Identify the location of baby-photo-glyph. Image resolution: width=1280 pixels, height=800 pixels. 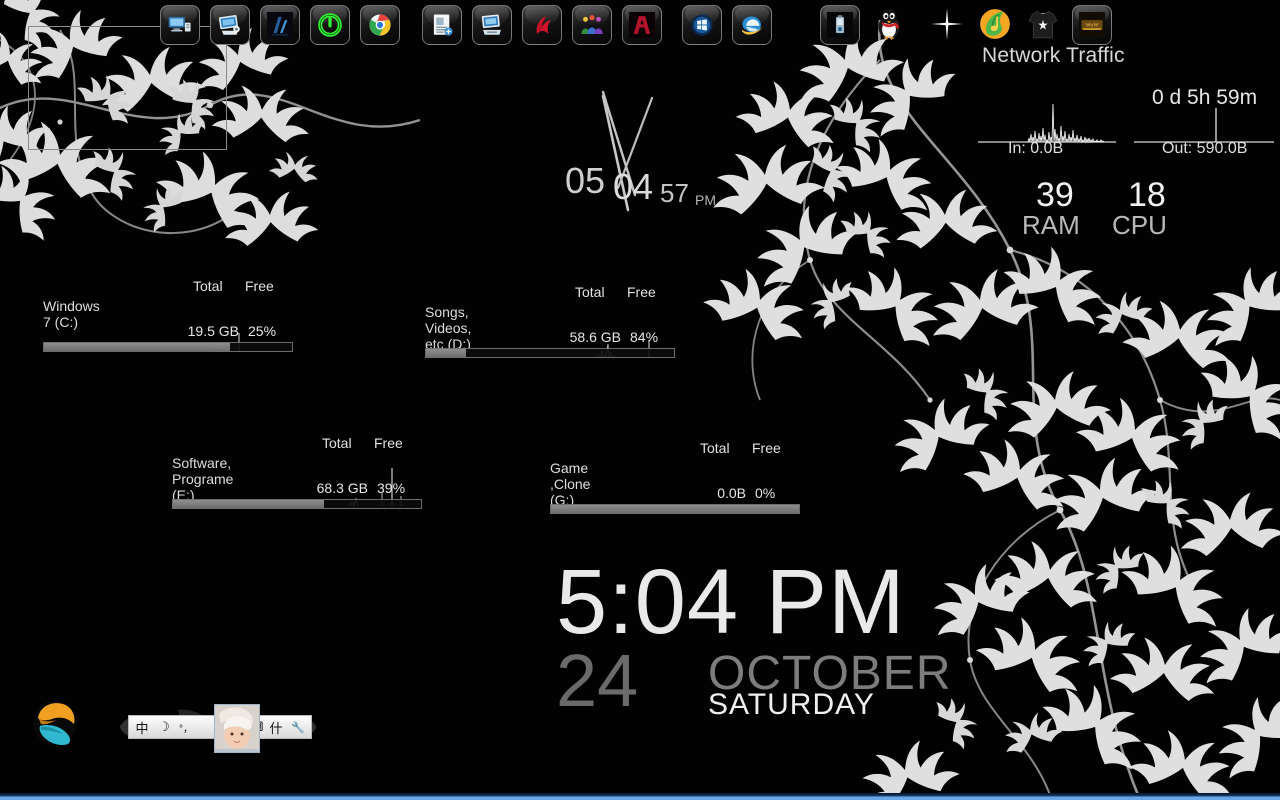
(237, 728).